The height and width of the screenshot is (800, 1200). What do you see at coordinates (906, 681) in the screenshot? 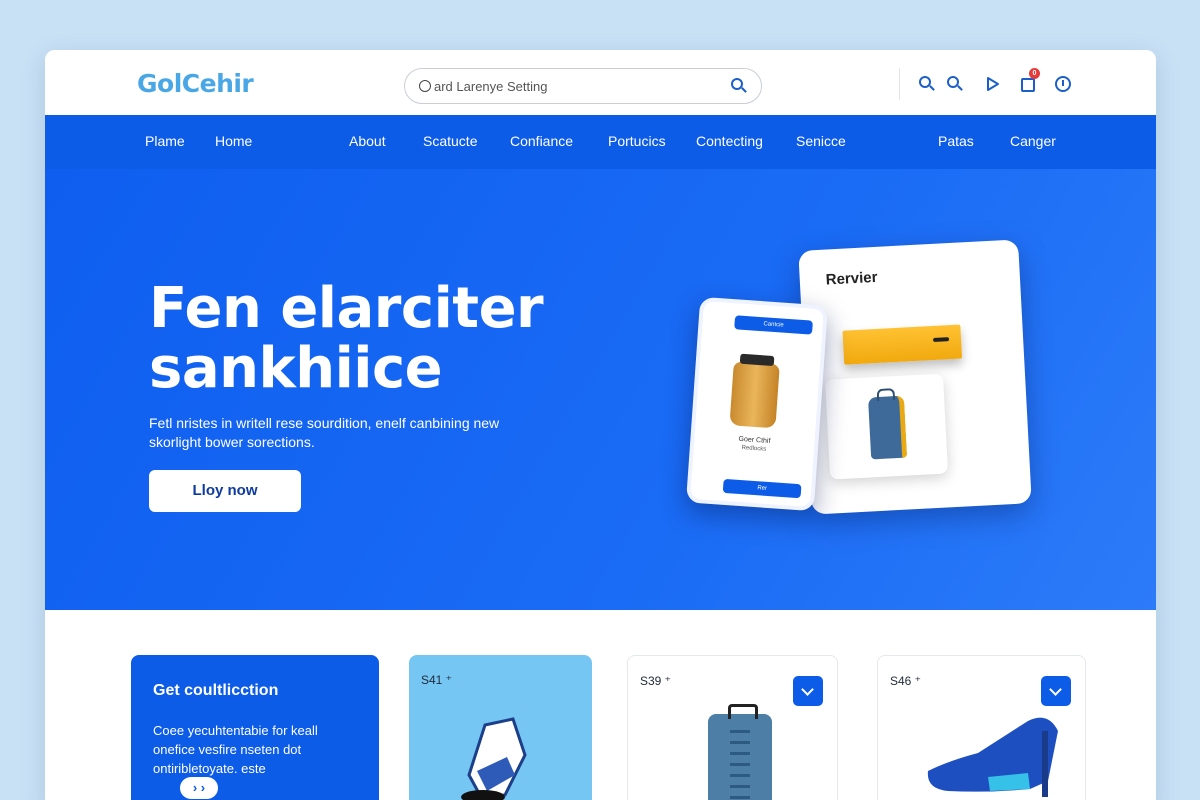
I see `product-price: S46 ⁺` at bounding box center [906, 681].